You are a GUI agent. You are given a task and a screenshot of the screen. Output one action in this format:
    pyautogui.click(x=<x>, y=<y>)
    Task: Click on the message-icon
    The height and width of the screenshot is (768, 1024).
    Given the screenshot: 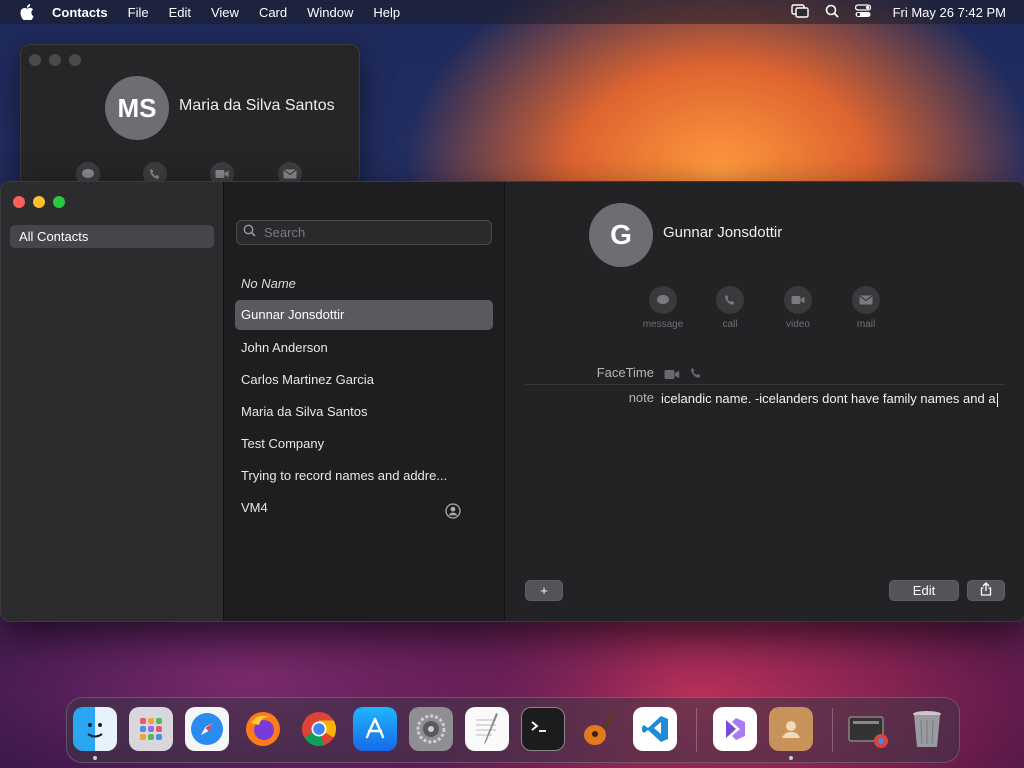 What is the action you would take?
    pyautogui.click(x=663, y=300)
    